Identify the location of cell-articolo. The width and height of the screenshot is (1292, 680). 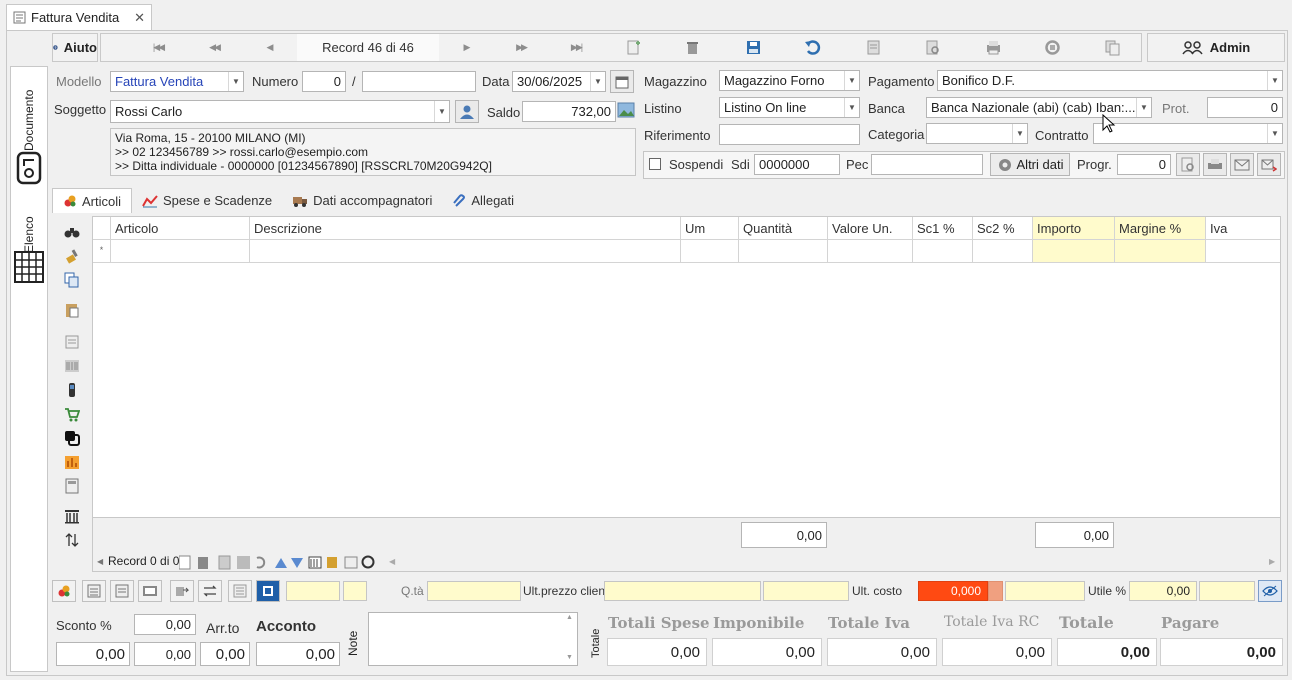
(180, 251).